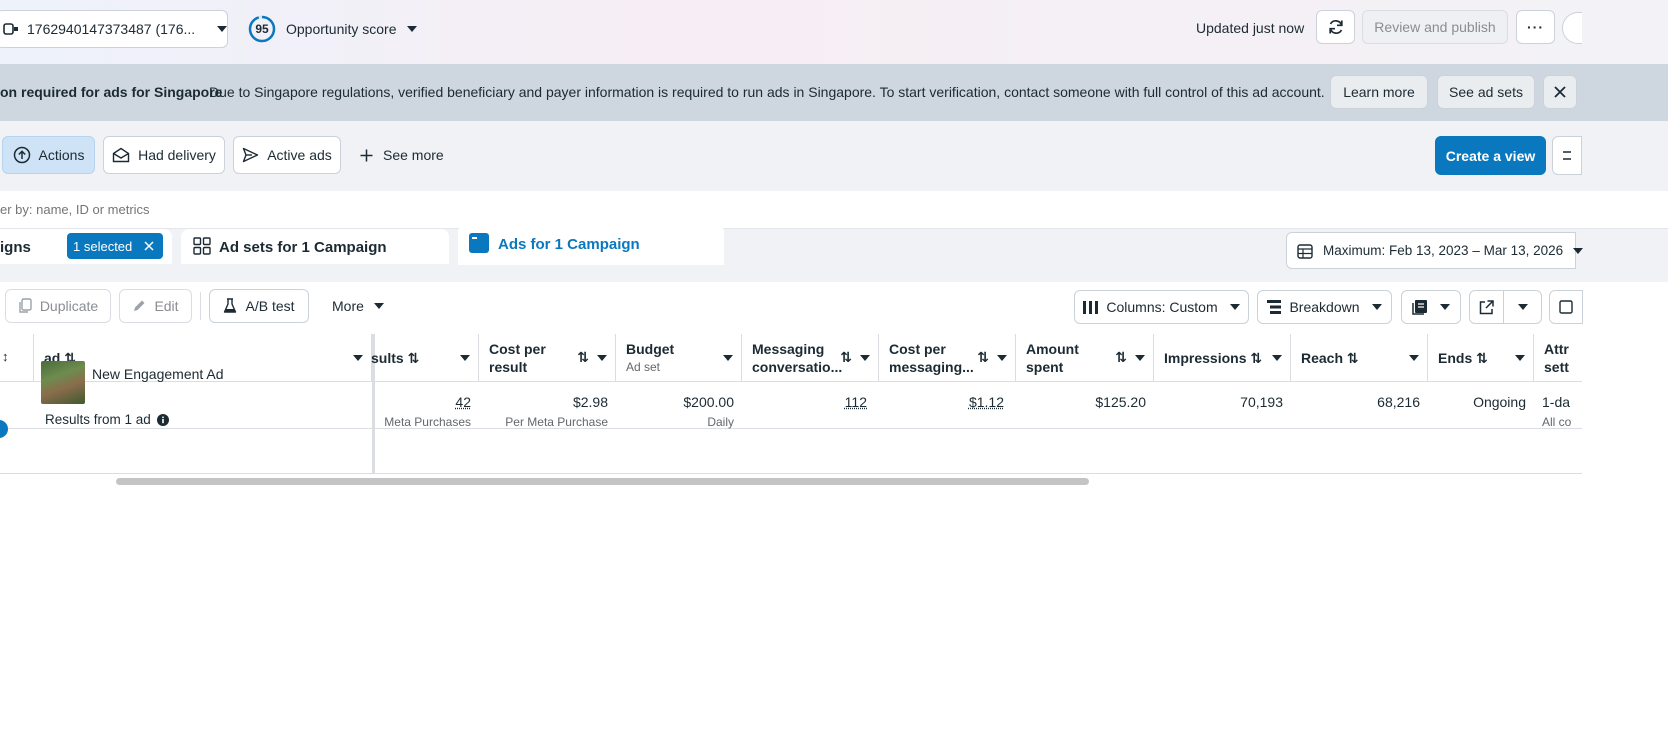 This screenshot has height=738, width=1668. Describe the element at coordinates (463, 402) in the screenshot. I see `results-value: 42` at that location.